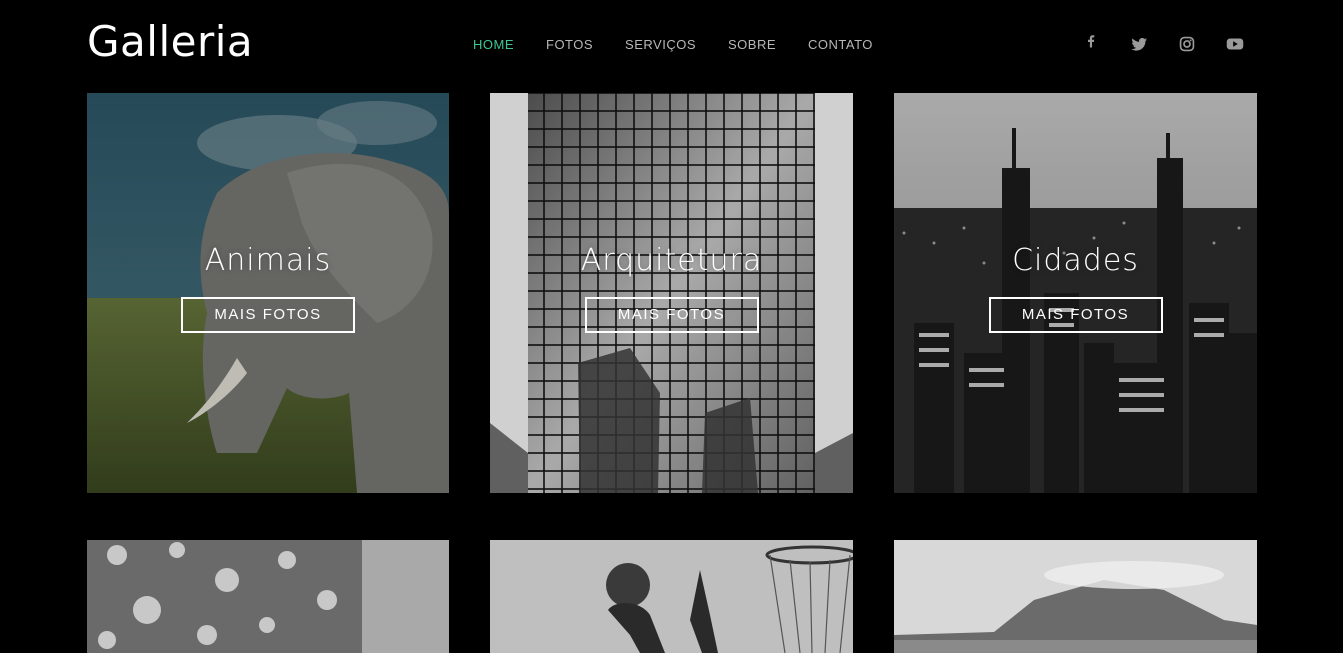 This screenshot has width=1343, height=653. Describe the element at coordinates (1163, 44) in the screenshot. I see `social-links` at that location.